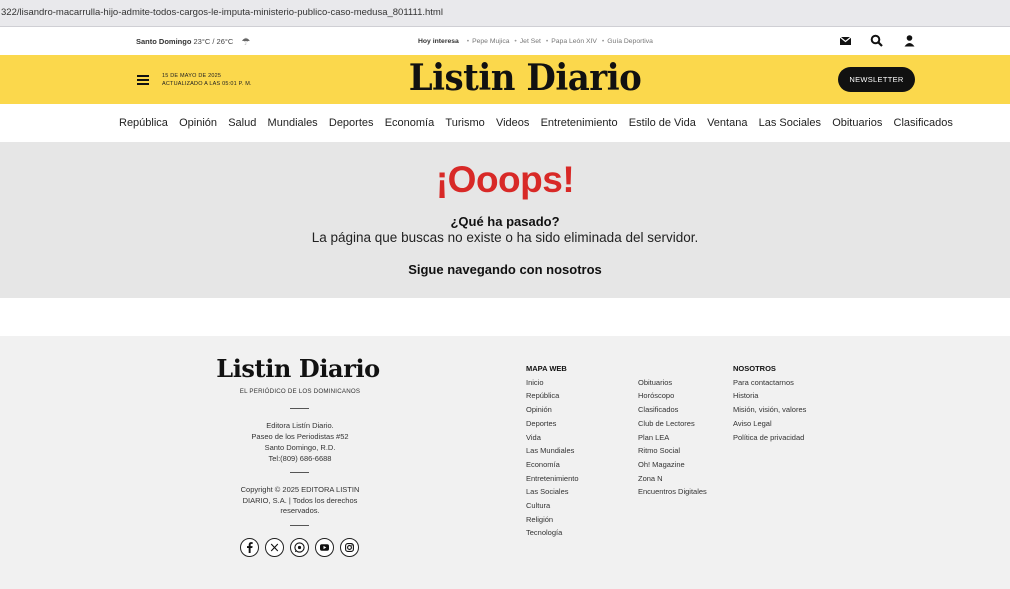 The image size is (1010, 589). Describe the element at coordinates (769, 424) in the screenshot. I see `footer-link: Aviso Legal` at that location.